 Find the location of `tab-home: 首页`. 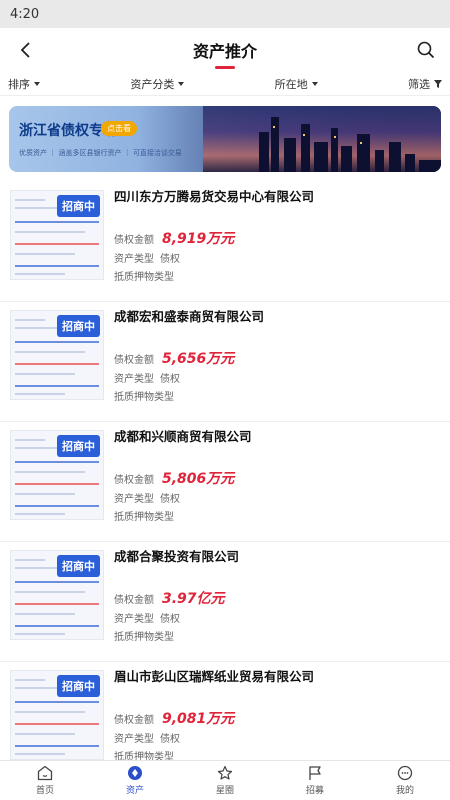

tab-home: 首页 is located at coordinates (45, 780).